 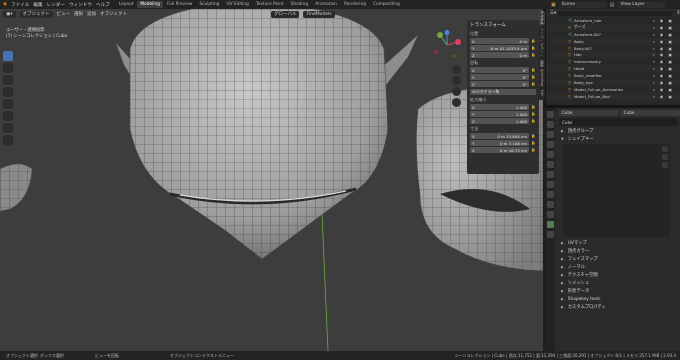 What do you see at coordinates (299, 4) in the screenshot?
I see `workspace-tab: Shading` at bounding box center [299, 4].